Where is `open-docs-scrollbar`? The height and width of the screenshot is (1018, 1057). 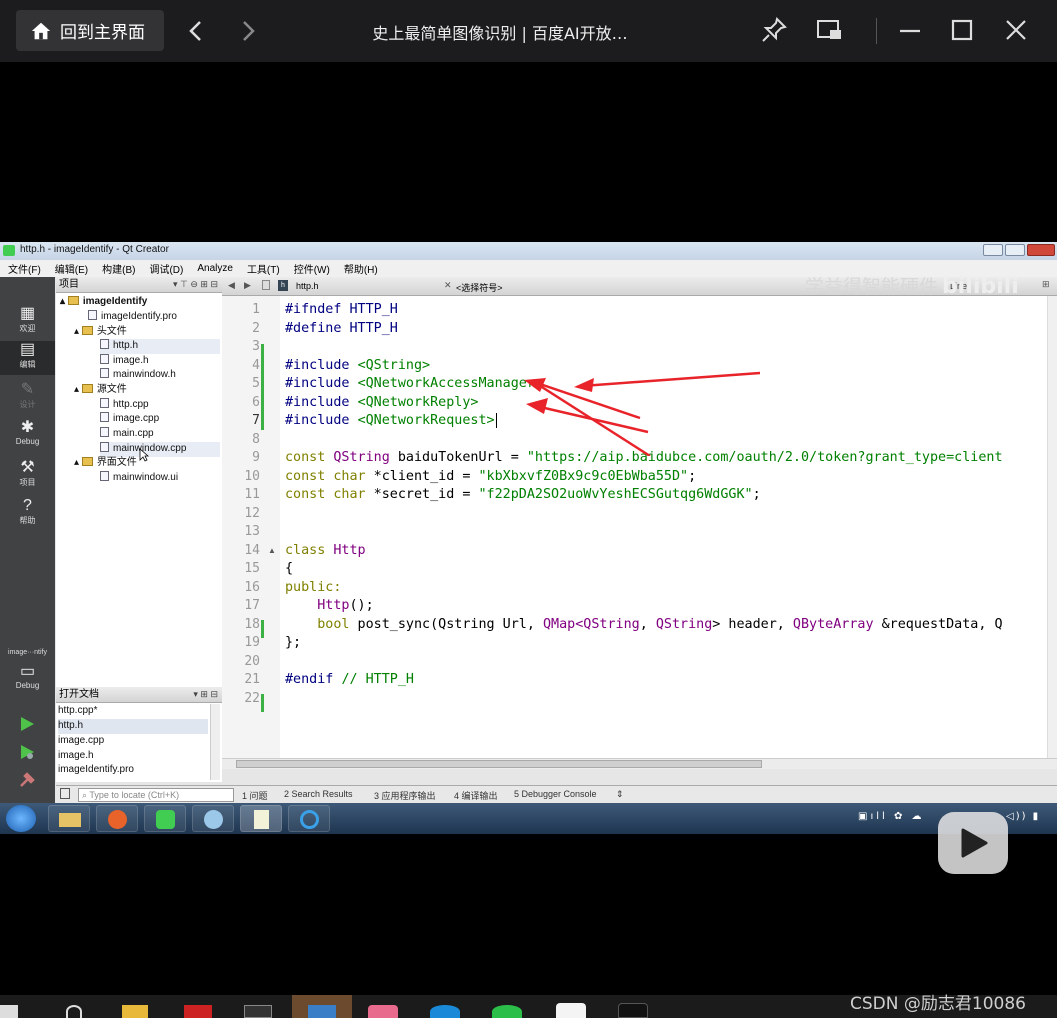 open-docs-scrollbar is located at coordinates (215, 742).